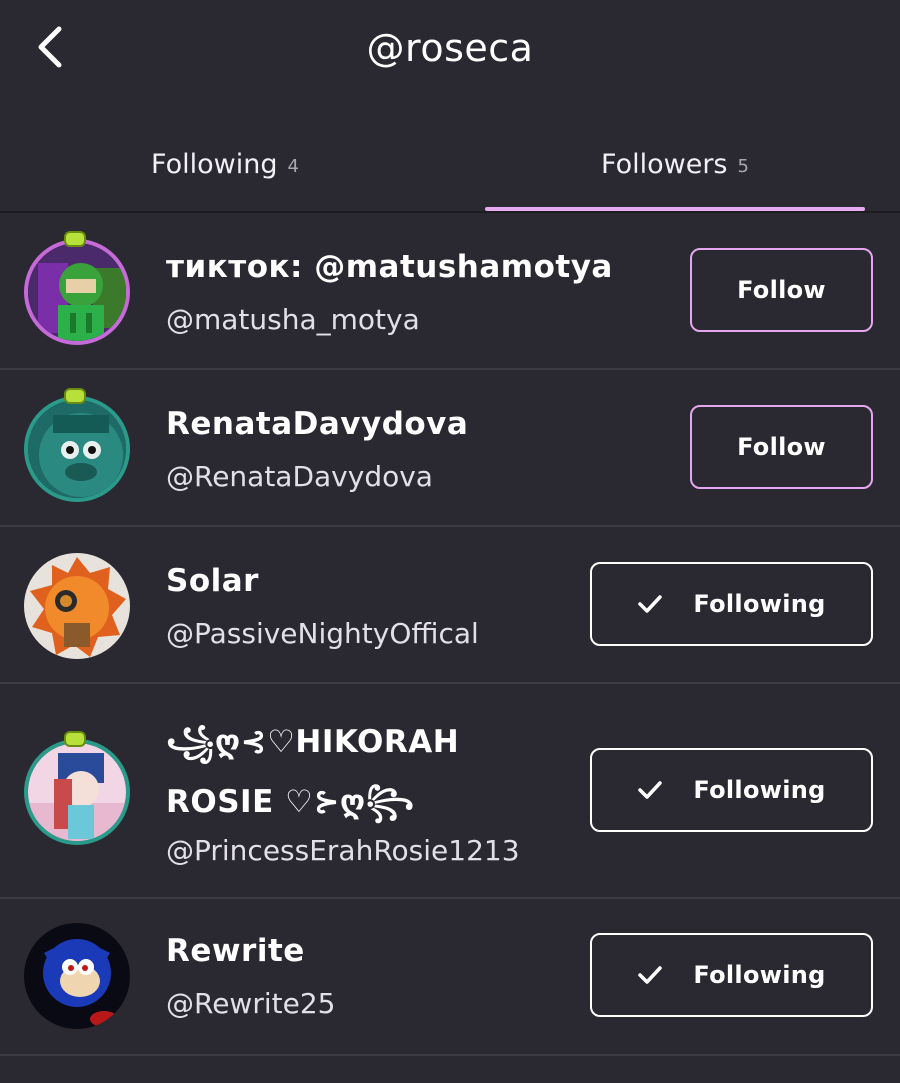  I want to click on user-display-name: Rewrite, so click(235, 951).